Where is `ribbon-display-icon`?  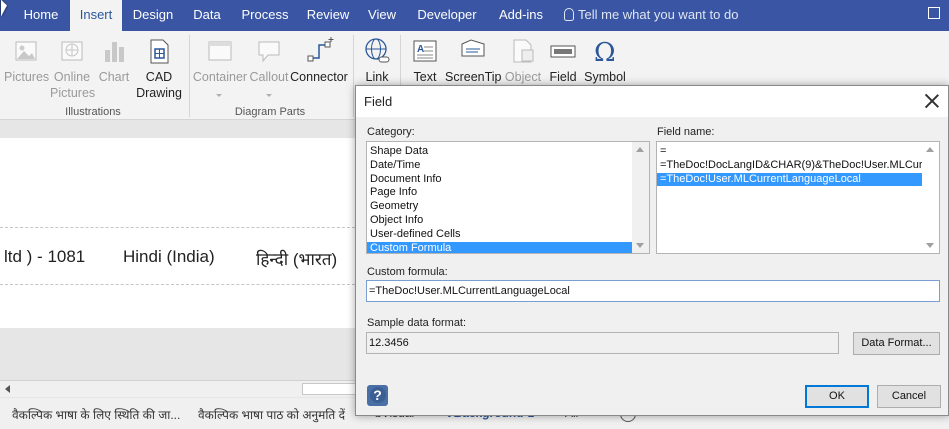
ribbon-display-icon is located at coordinates (934, 13).